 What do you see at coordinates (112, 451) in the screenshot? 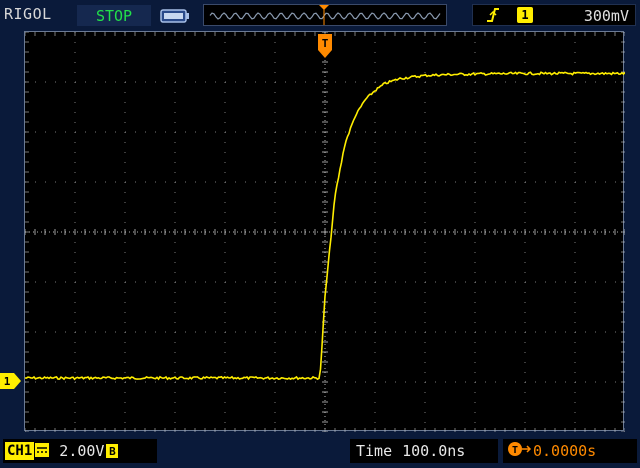
I see `bandwidth-limit-badge: B` at bounding box center [112, 451].